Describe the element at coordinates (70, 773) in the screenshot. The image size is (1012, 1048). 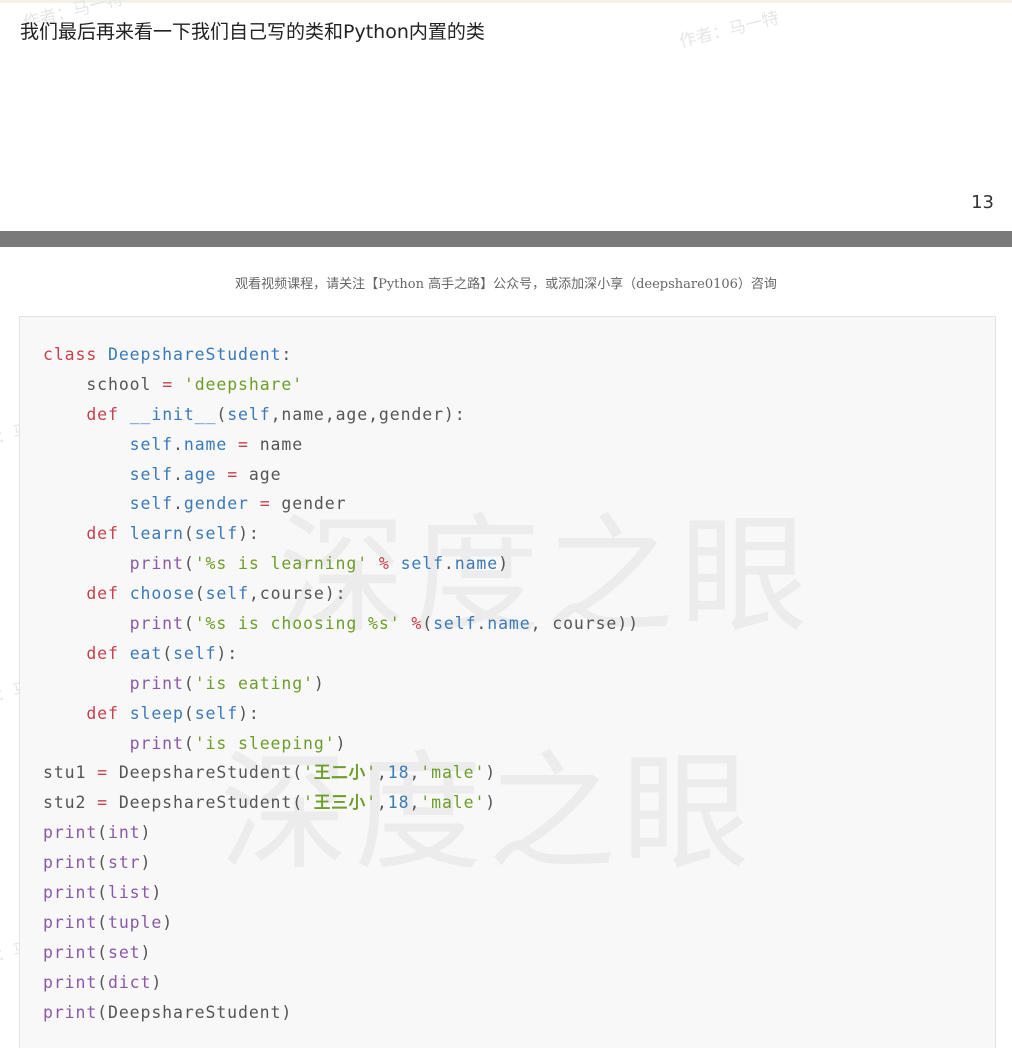
I see `code-token-plain: stu1` at that location.